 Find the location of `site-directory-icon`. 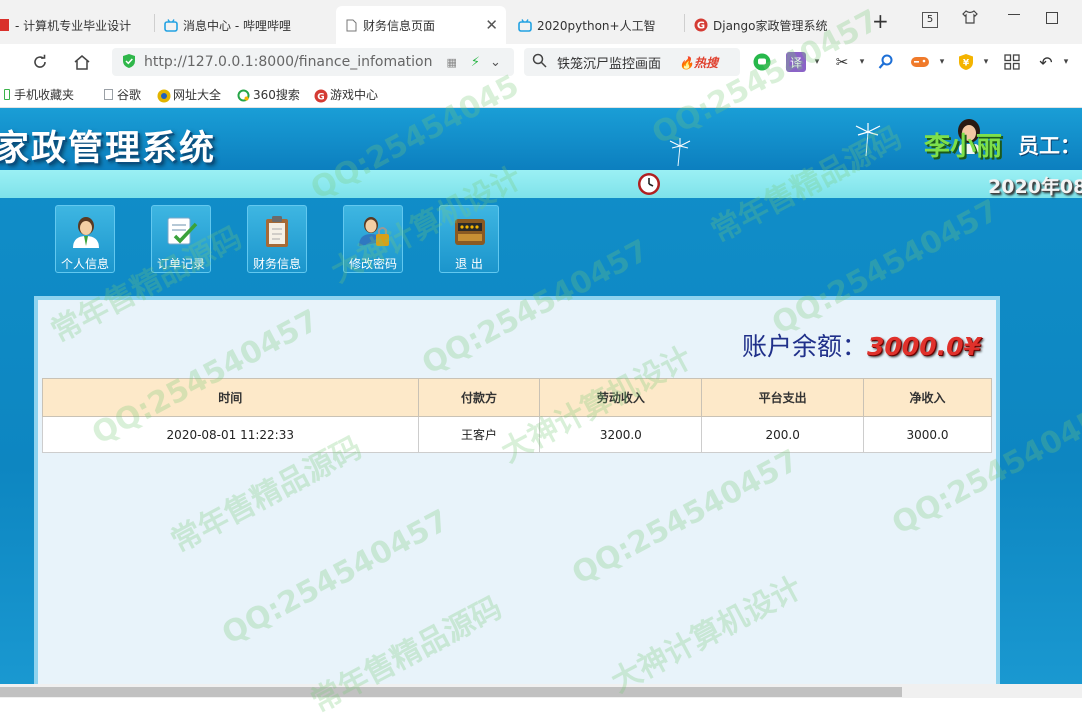

site-directory-icon is located at coordinates (164, 95).